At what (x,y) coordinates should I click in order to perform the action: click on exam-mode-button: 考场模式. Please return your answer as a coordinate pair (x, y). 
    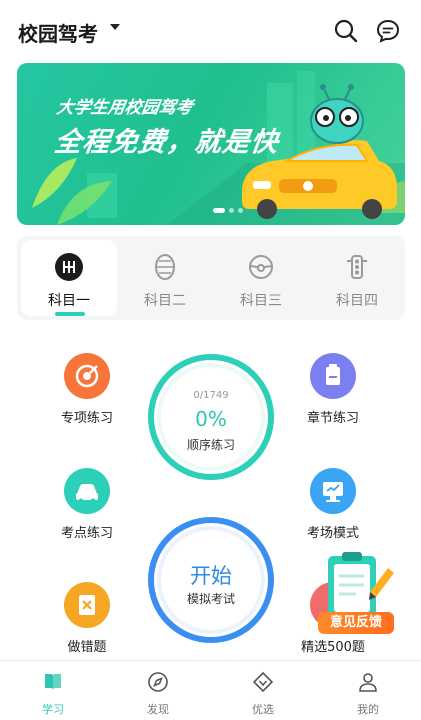
    Looking at the image, I should click on (333, 504).